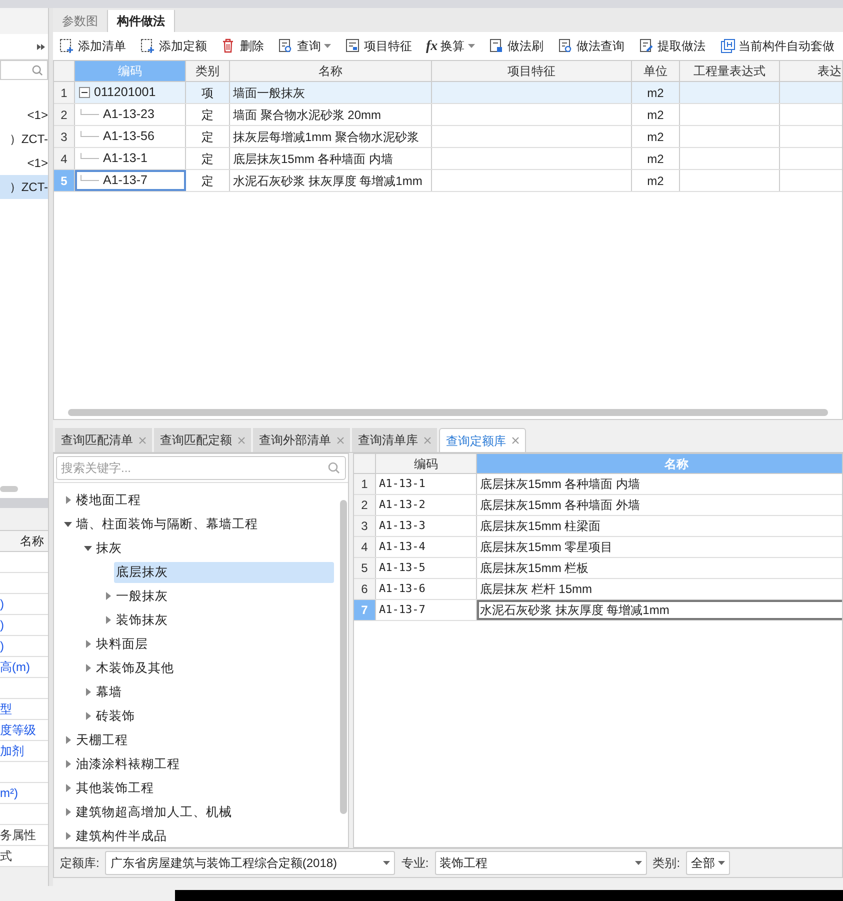  Describe the element at coordinates (64, 158) in the screenshot. I see `row-number: 4` at that location.